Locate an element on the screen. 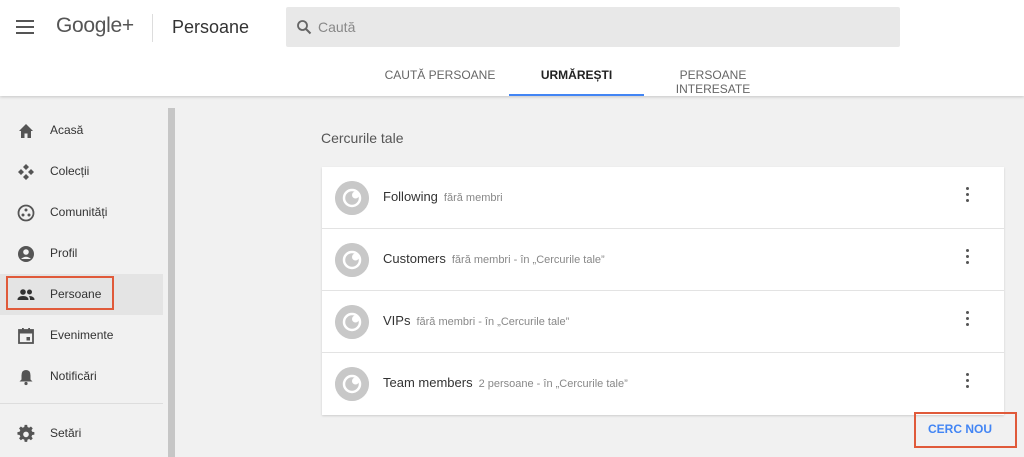  sidebar-item-label: Colecții is located at coordinates (70, 171).